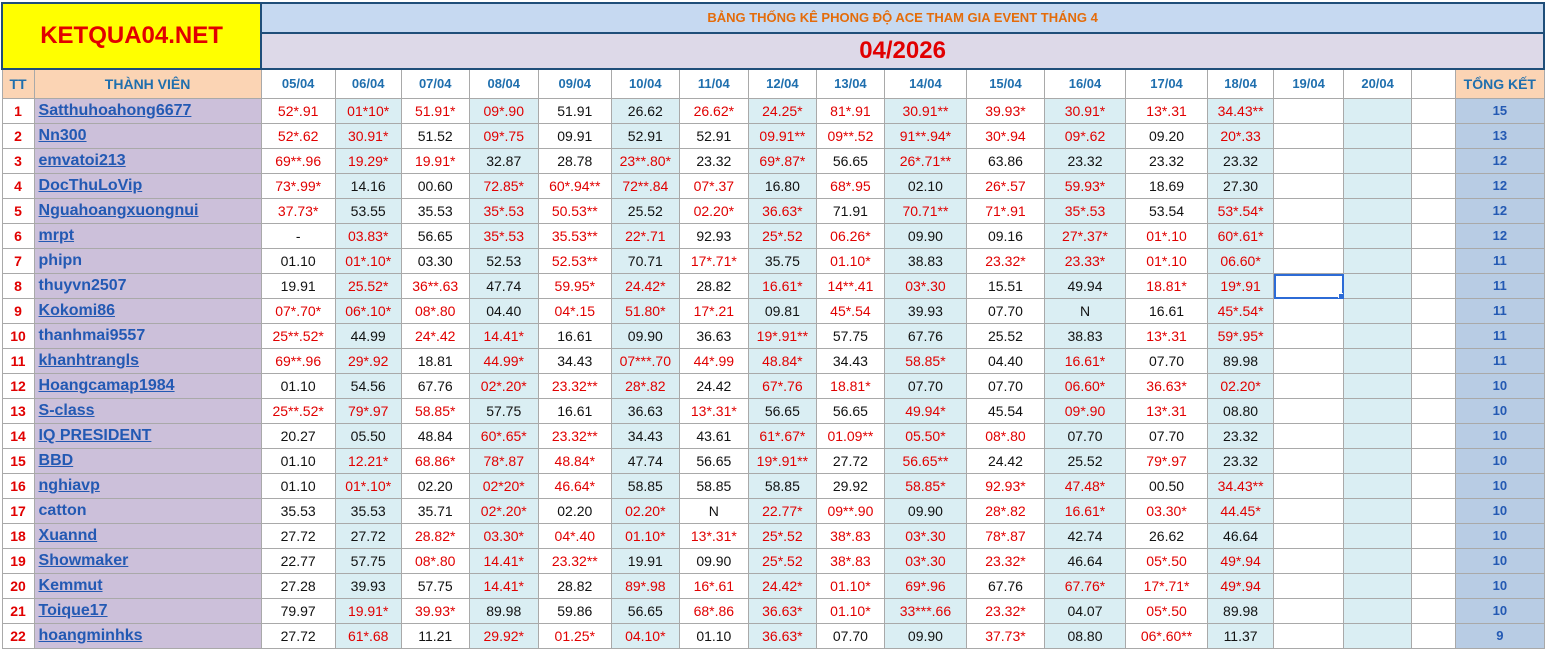 The height and width of the screenshot is (650, 1546). What do you see at coordinates (645, 536) in the screenshot?
I see `score-cell: 01.10*` at bounding box center [645, 536].